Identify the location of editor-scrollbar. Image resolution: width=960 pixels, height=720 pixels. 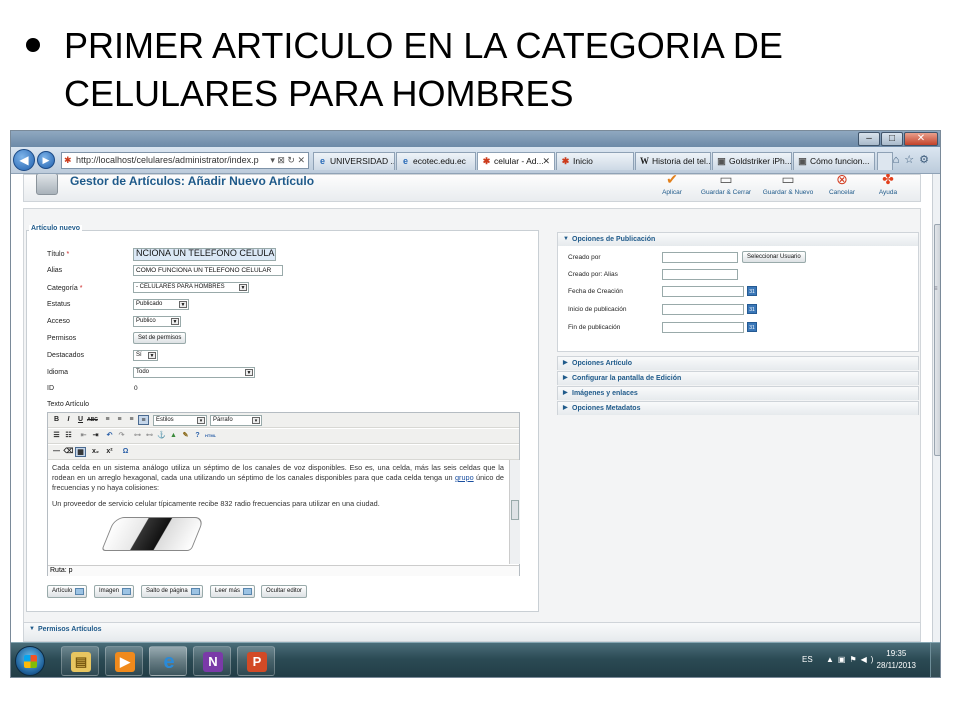
(514, 512).